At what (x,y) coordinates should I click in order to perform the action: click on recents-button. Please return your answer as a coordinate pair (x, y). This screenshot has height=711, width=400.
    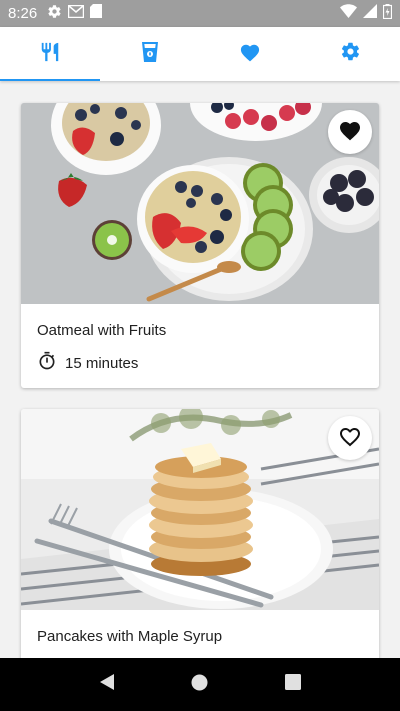
    Looking at the image, I should click on (293, 685).